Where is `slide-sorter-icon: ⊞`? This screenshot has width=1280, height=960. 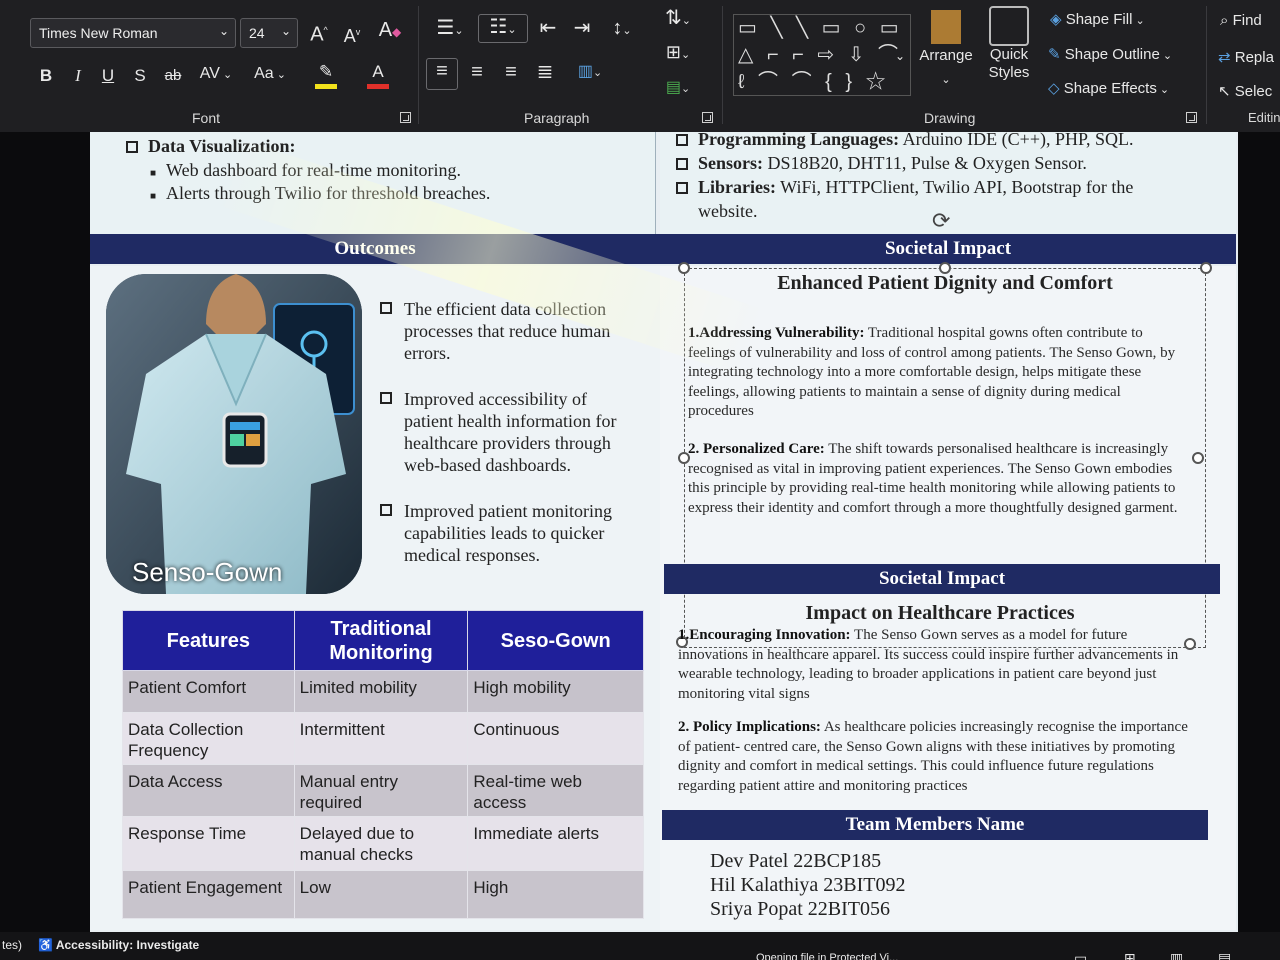
slide-sorter-icon: ⊞ is located at coordinates (1130, 955).